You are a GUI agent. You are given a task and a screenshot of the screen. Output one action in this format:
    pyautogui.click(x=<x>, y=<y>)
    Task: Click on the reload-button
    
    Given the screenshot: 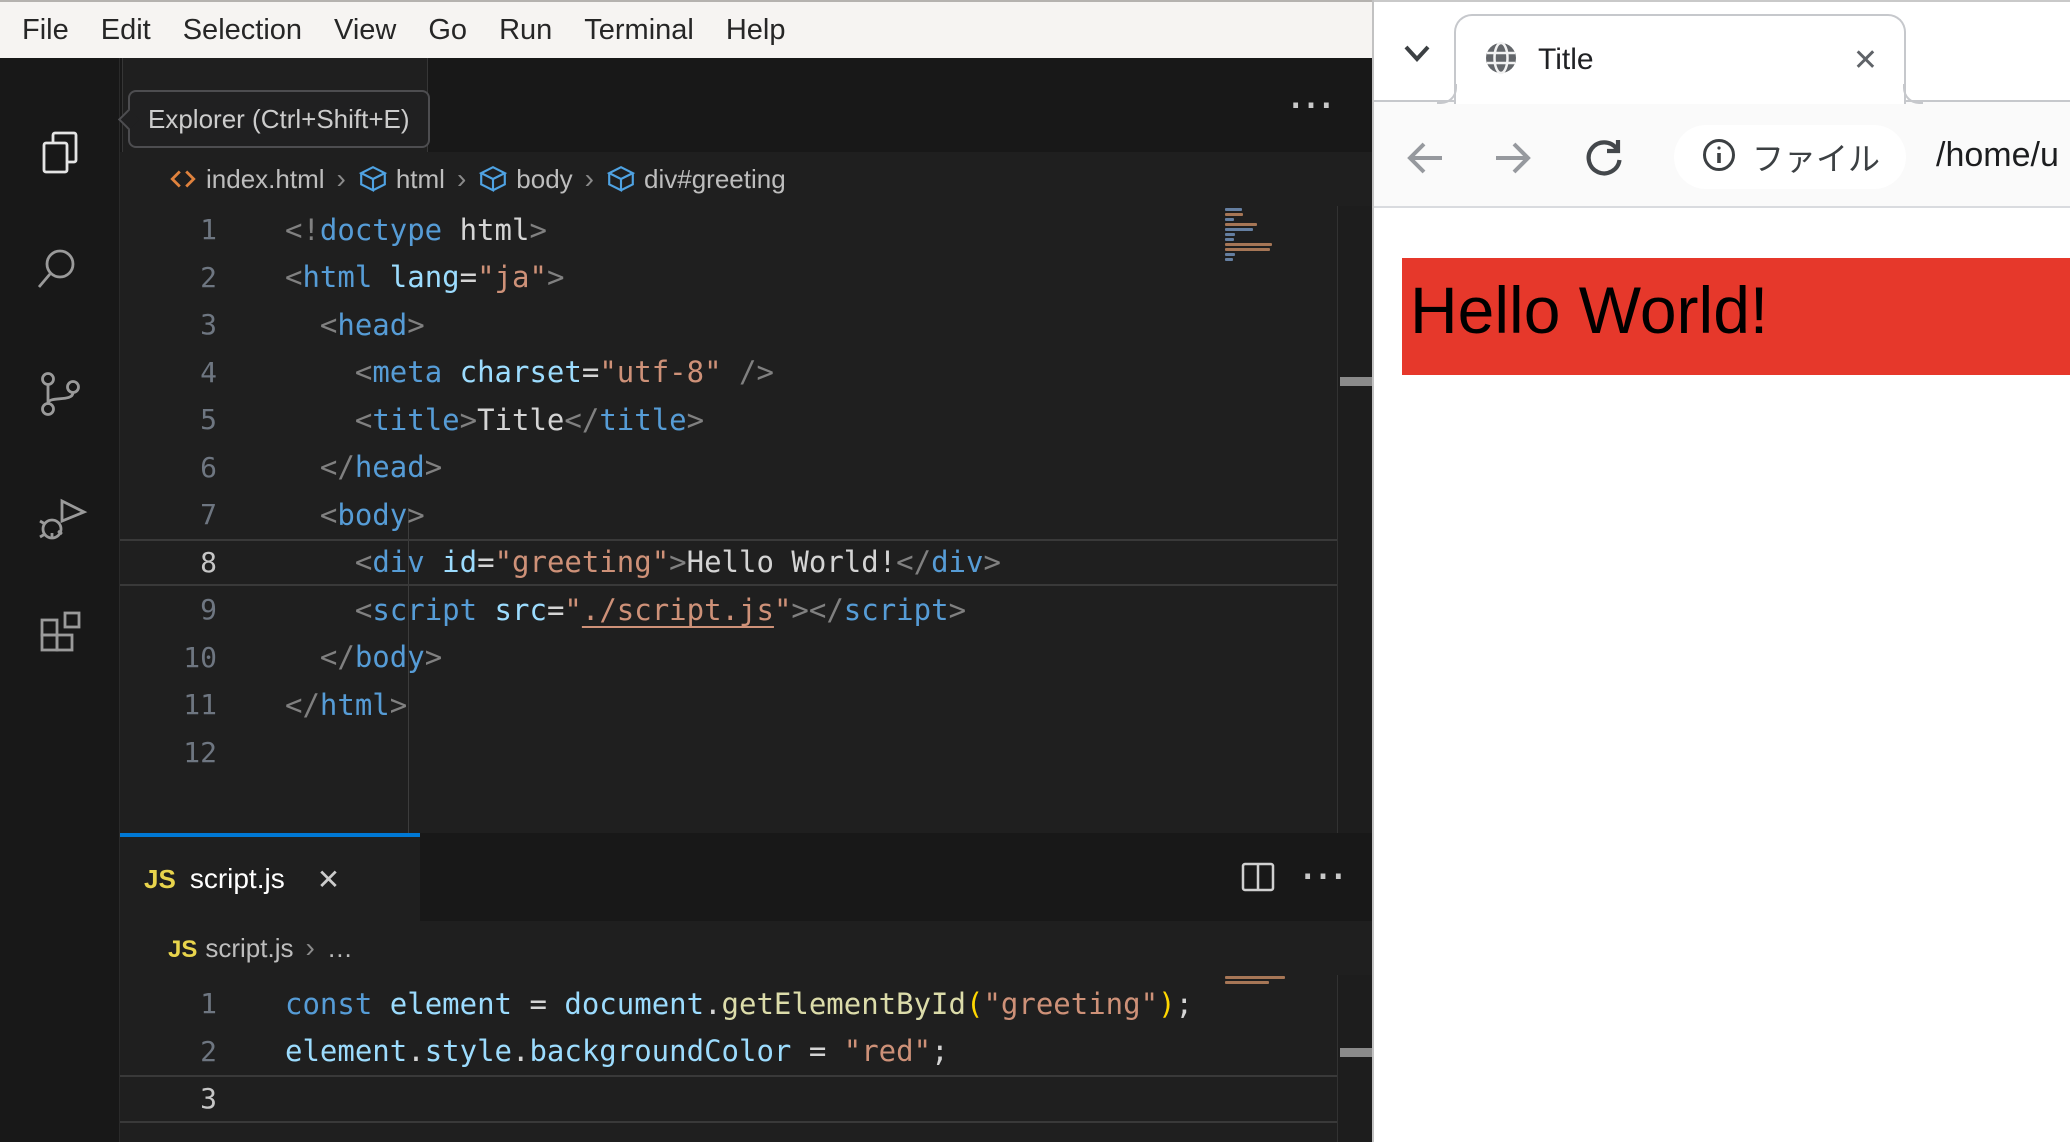 What is the action you would take?
    pyautogui.click(x=1604, y=158)
    